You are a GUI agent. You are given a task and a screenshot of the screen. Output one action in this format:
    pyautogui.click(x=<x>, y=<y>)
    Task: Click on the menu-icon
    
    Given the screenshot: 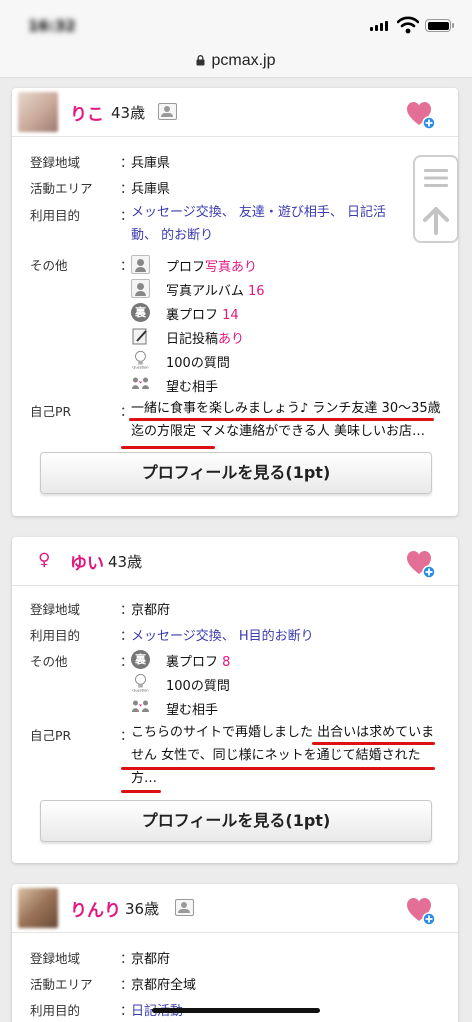 What is the action you would take?
    pyautogui.click(x=436, y=178)
    